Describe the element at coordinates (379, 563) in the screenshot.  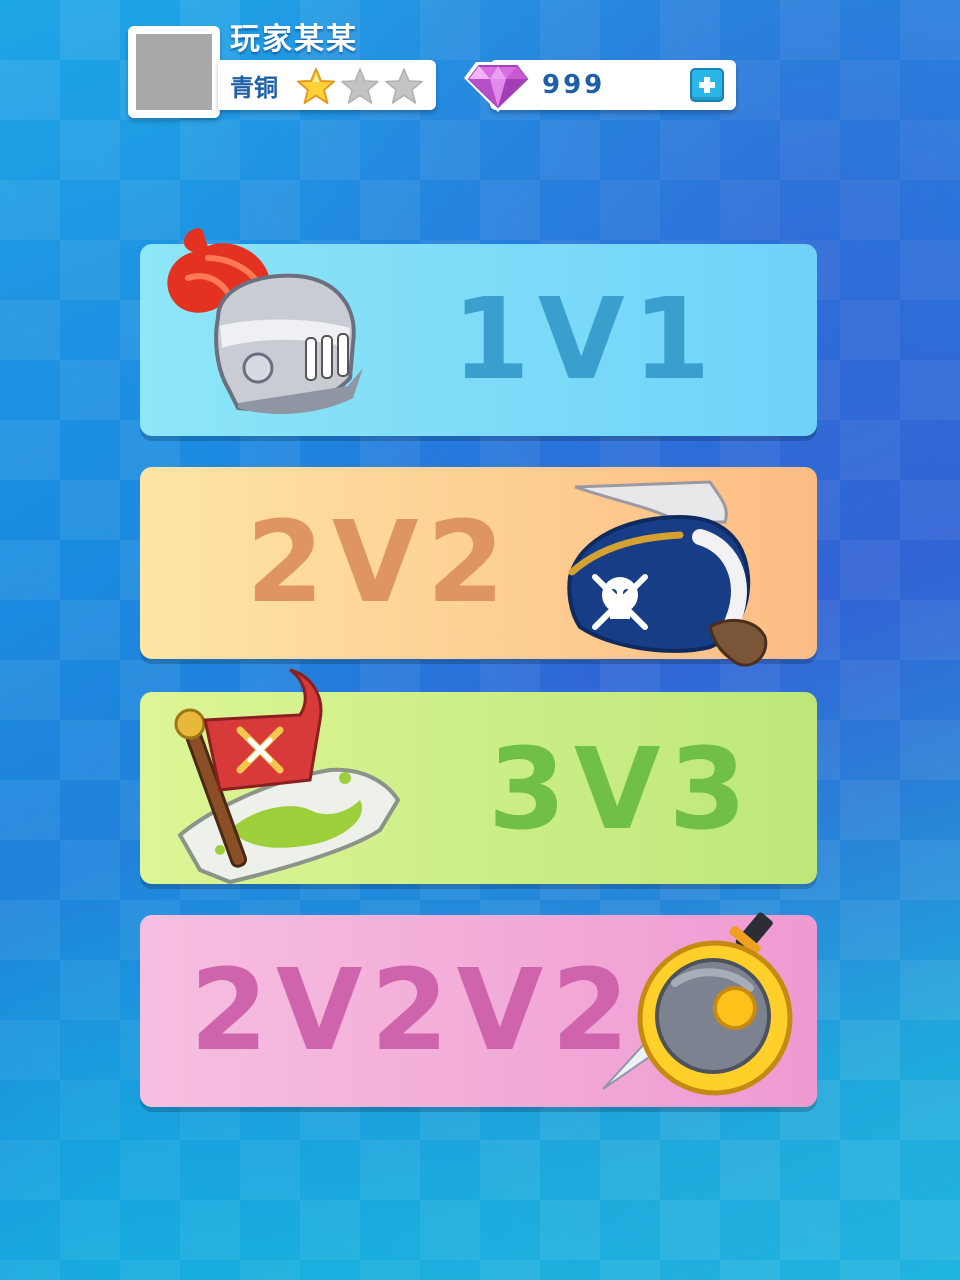
I see `mode-label: 2V2` at that location.